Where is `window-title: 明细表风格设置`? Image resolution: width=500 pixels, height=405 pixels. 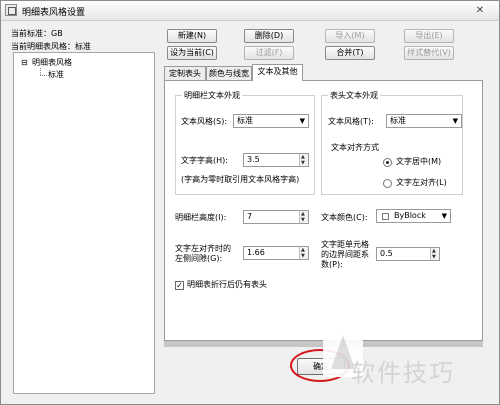 window-title: 明细表风格设置 is located at coordinates (54, 13).